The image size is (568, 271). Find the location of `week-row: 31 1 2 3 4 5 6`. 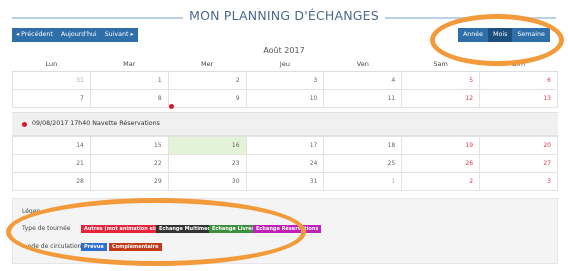

week-row: 31 1 2 3 4 5 6 is located at coordinates (285, 80).